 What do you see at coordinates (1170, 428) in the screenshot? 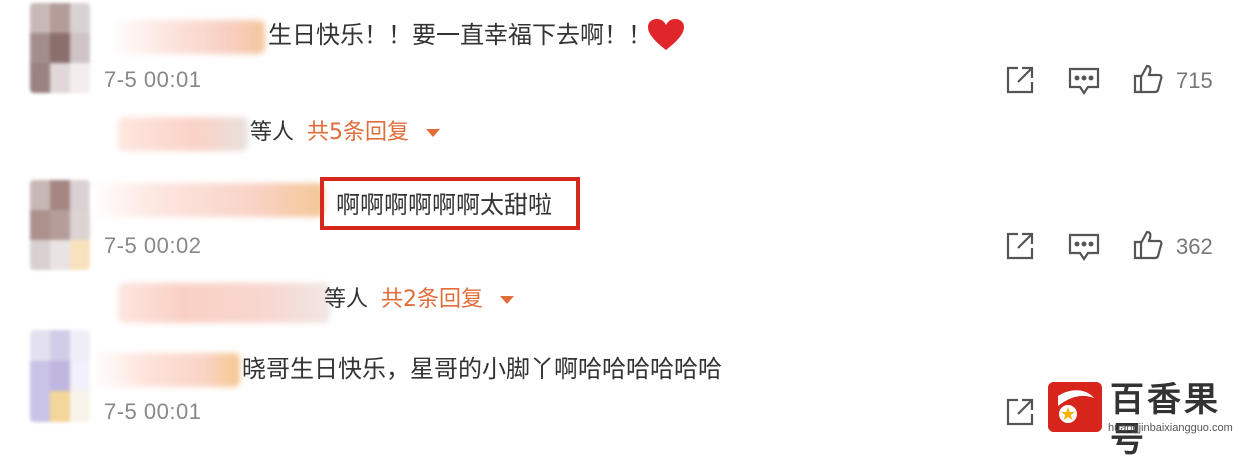
I see `watermark-url: huangjinbaixiangguo.com` at bounding box center [1170, 428].